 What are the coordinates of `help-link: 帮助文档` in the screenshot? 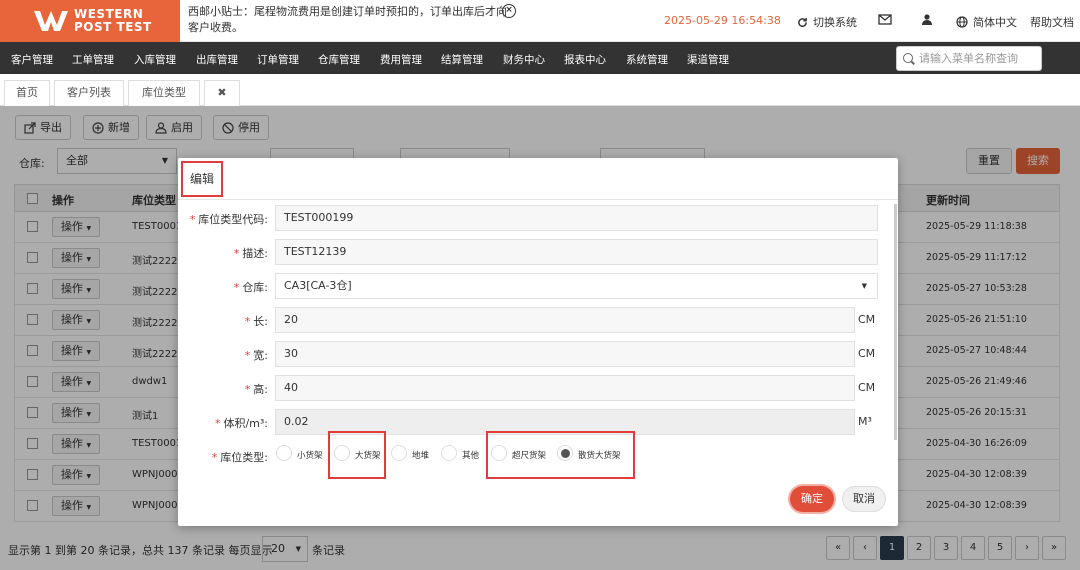 It's located at (1052, 22).